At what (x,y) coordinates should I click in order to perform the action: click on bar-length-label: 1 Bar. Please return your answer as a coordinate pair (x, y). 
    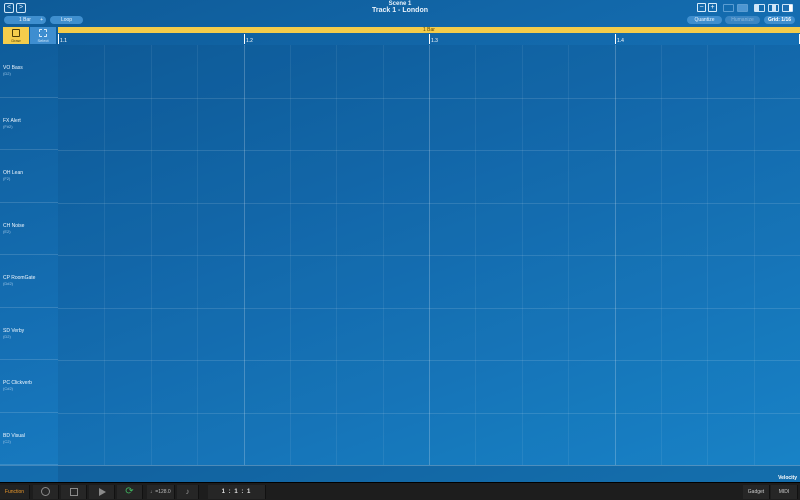
    Looking at the image, I should click on (25, 20).